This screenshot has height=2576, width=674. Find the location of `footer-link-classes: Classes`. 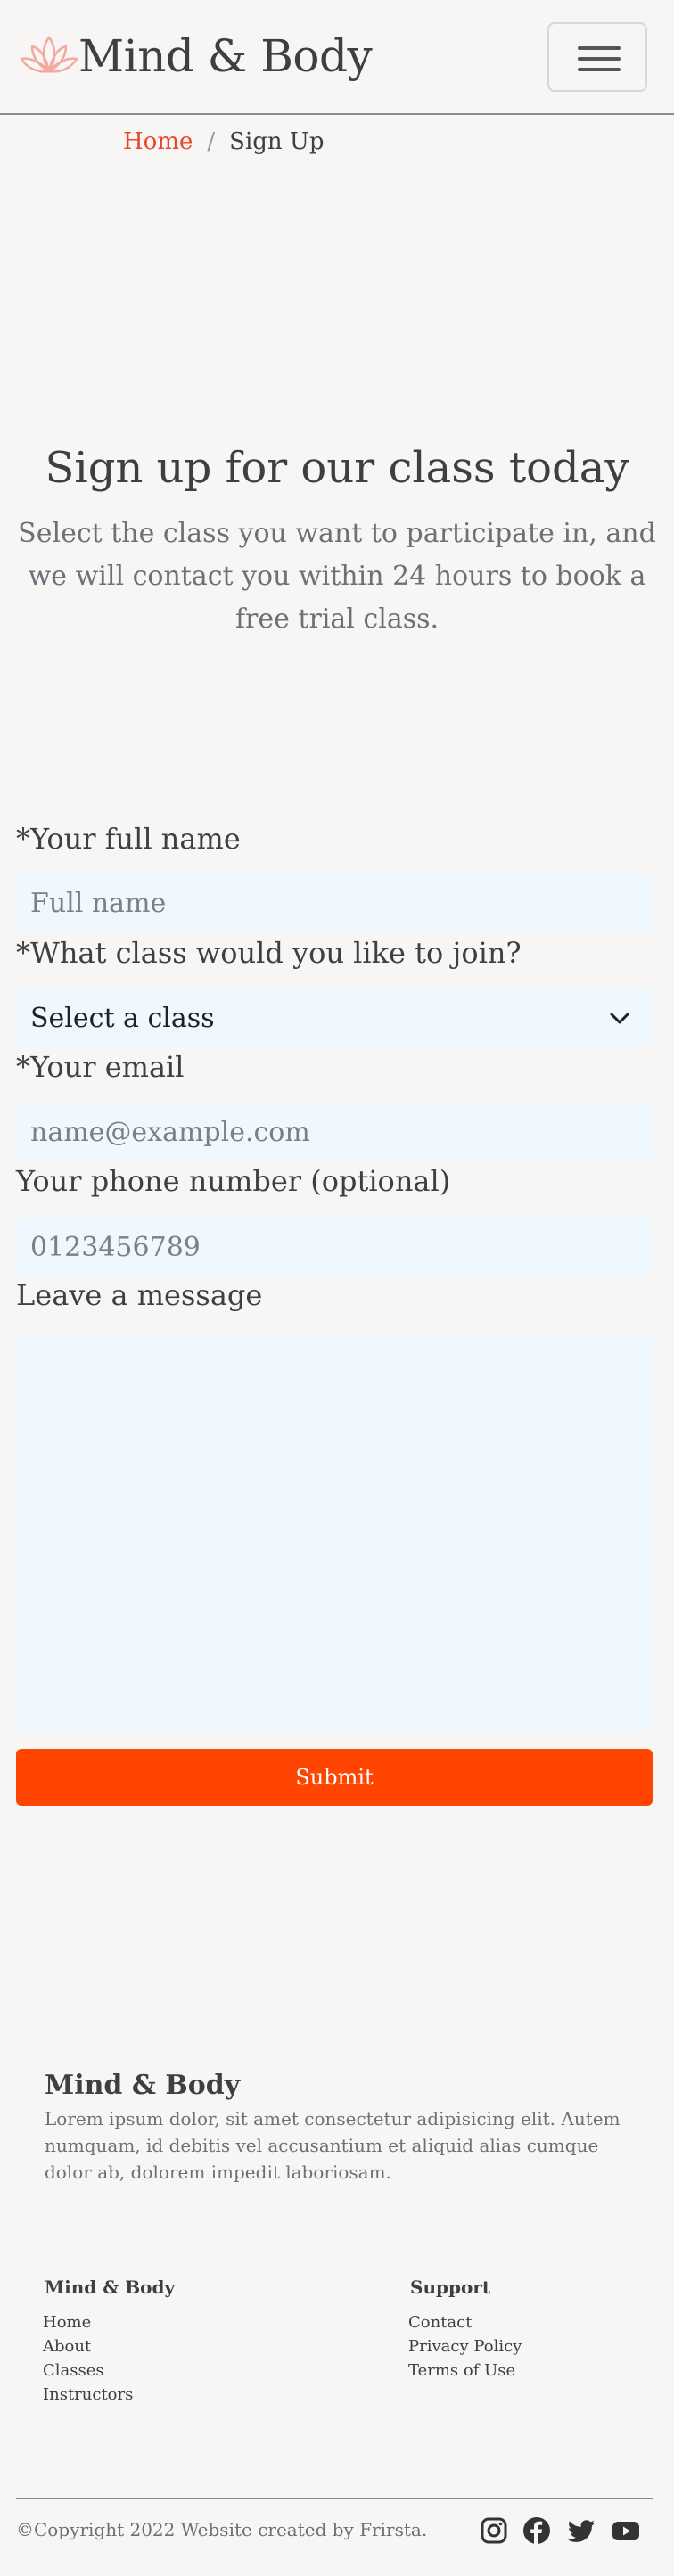

footer-link-classes: Classes is located at coordinates (88, 2371).